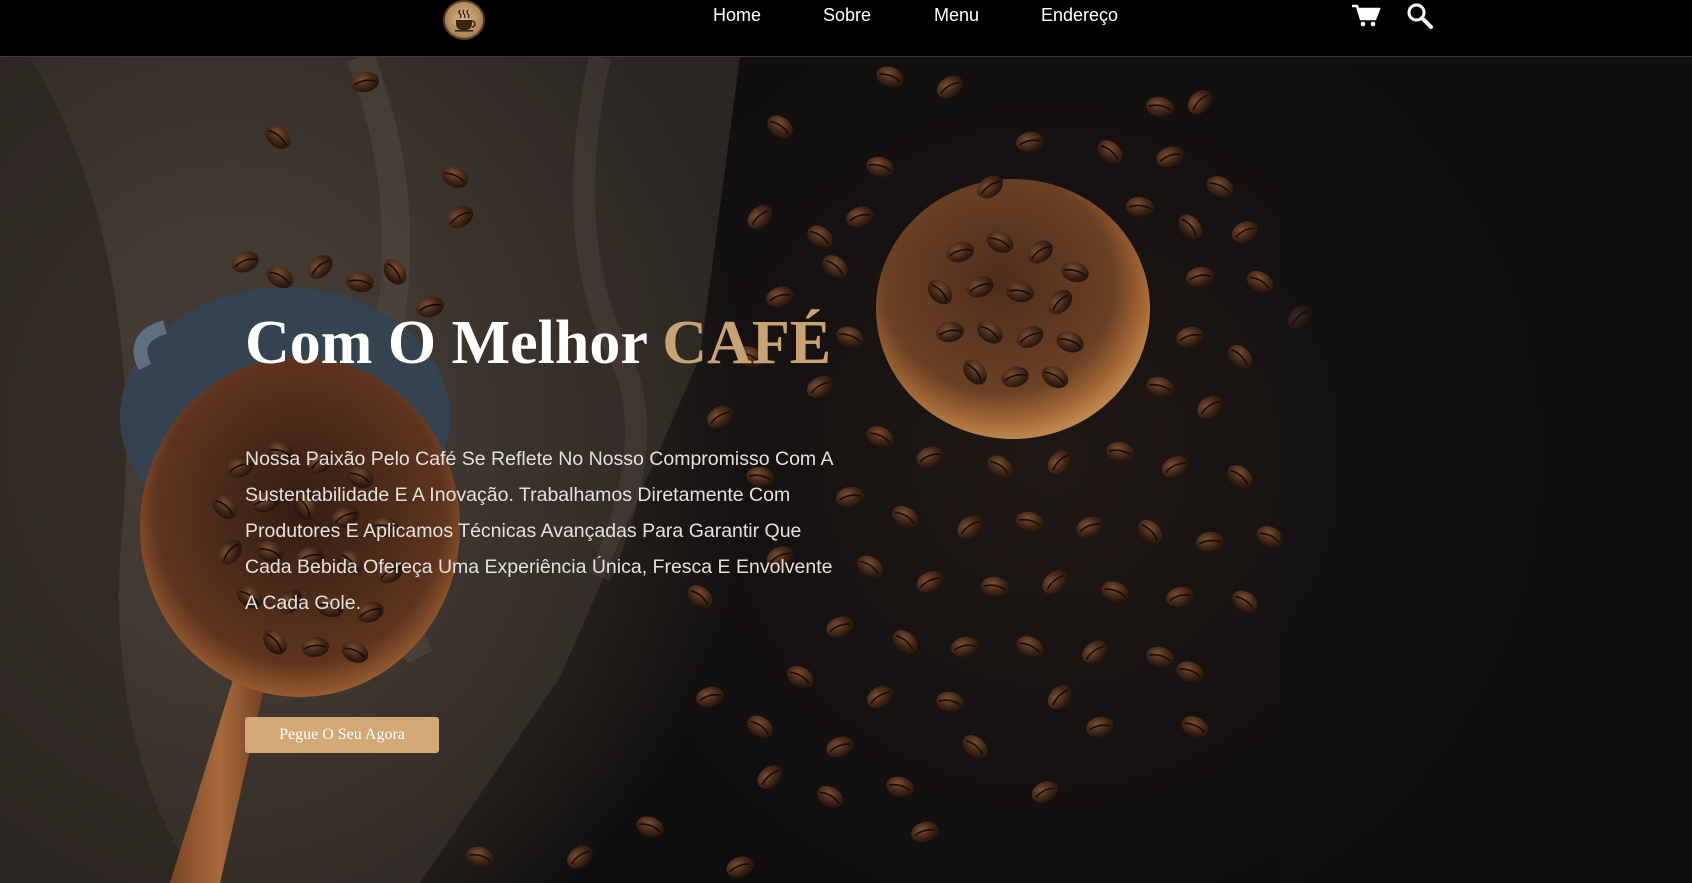 Image resolution: width=1692 pixels, height=883 pixels. I want to click on nav-menu: Menu, so click(956, 15).